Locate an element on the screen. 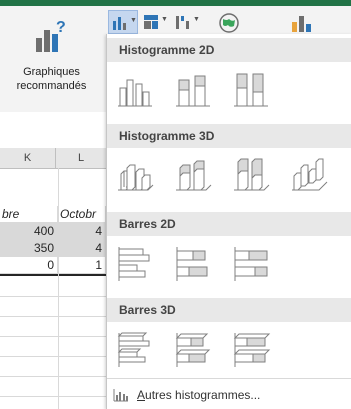 The width and height of the screenshot is (351, 409). table-cell: 1 is located at coordinates (82, 265).